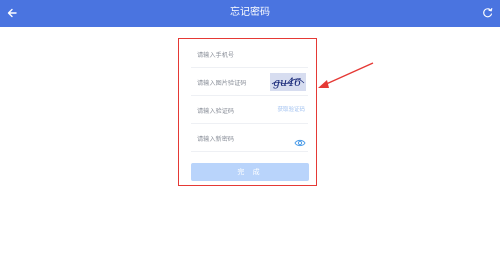 The height and width of the screenshot is (270, 500). What do you see at coordinates (300, 140) in the screenshot?
I see `eye-icon` at bounding box center [300, 140].